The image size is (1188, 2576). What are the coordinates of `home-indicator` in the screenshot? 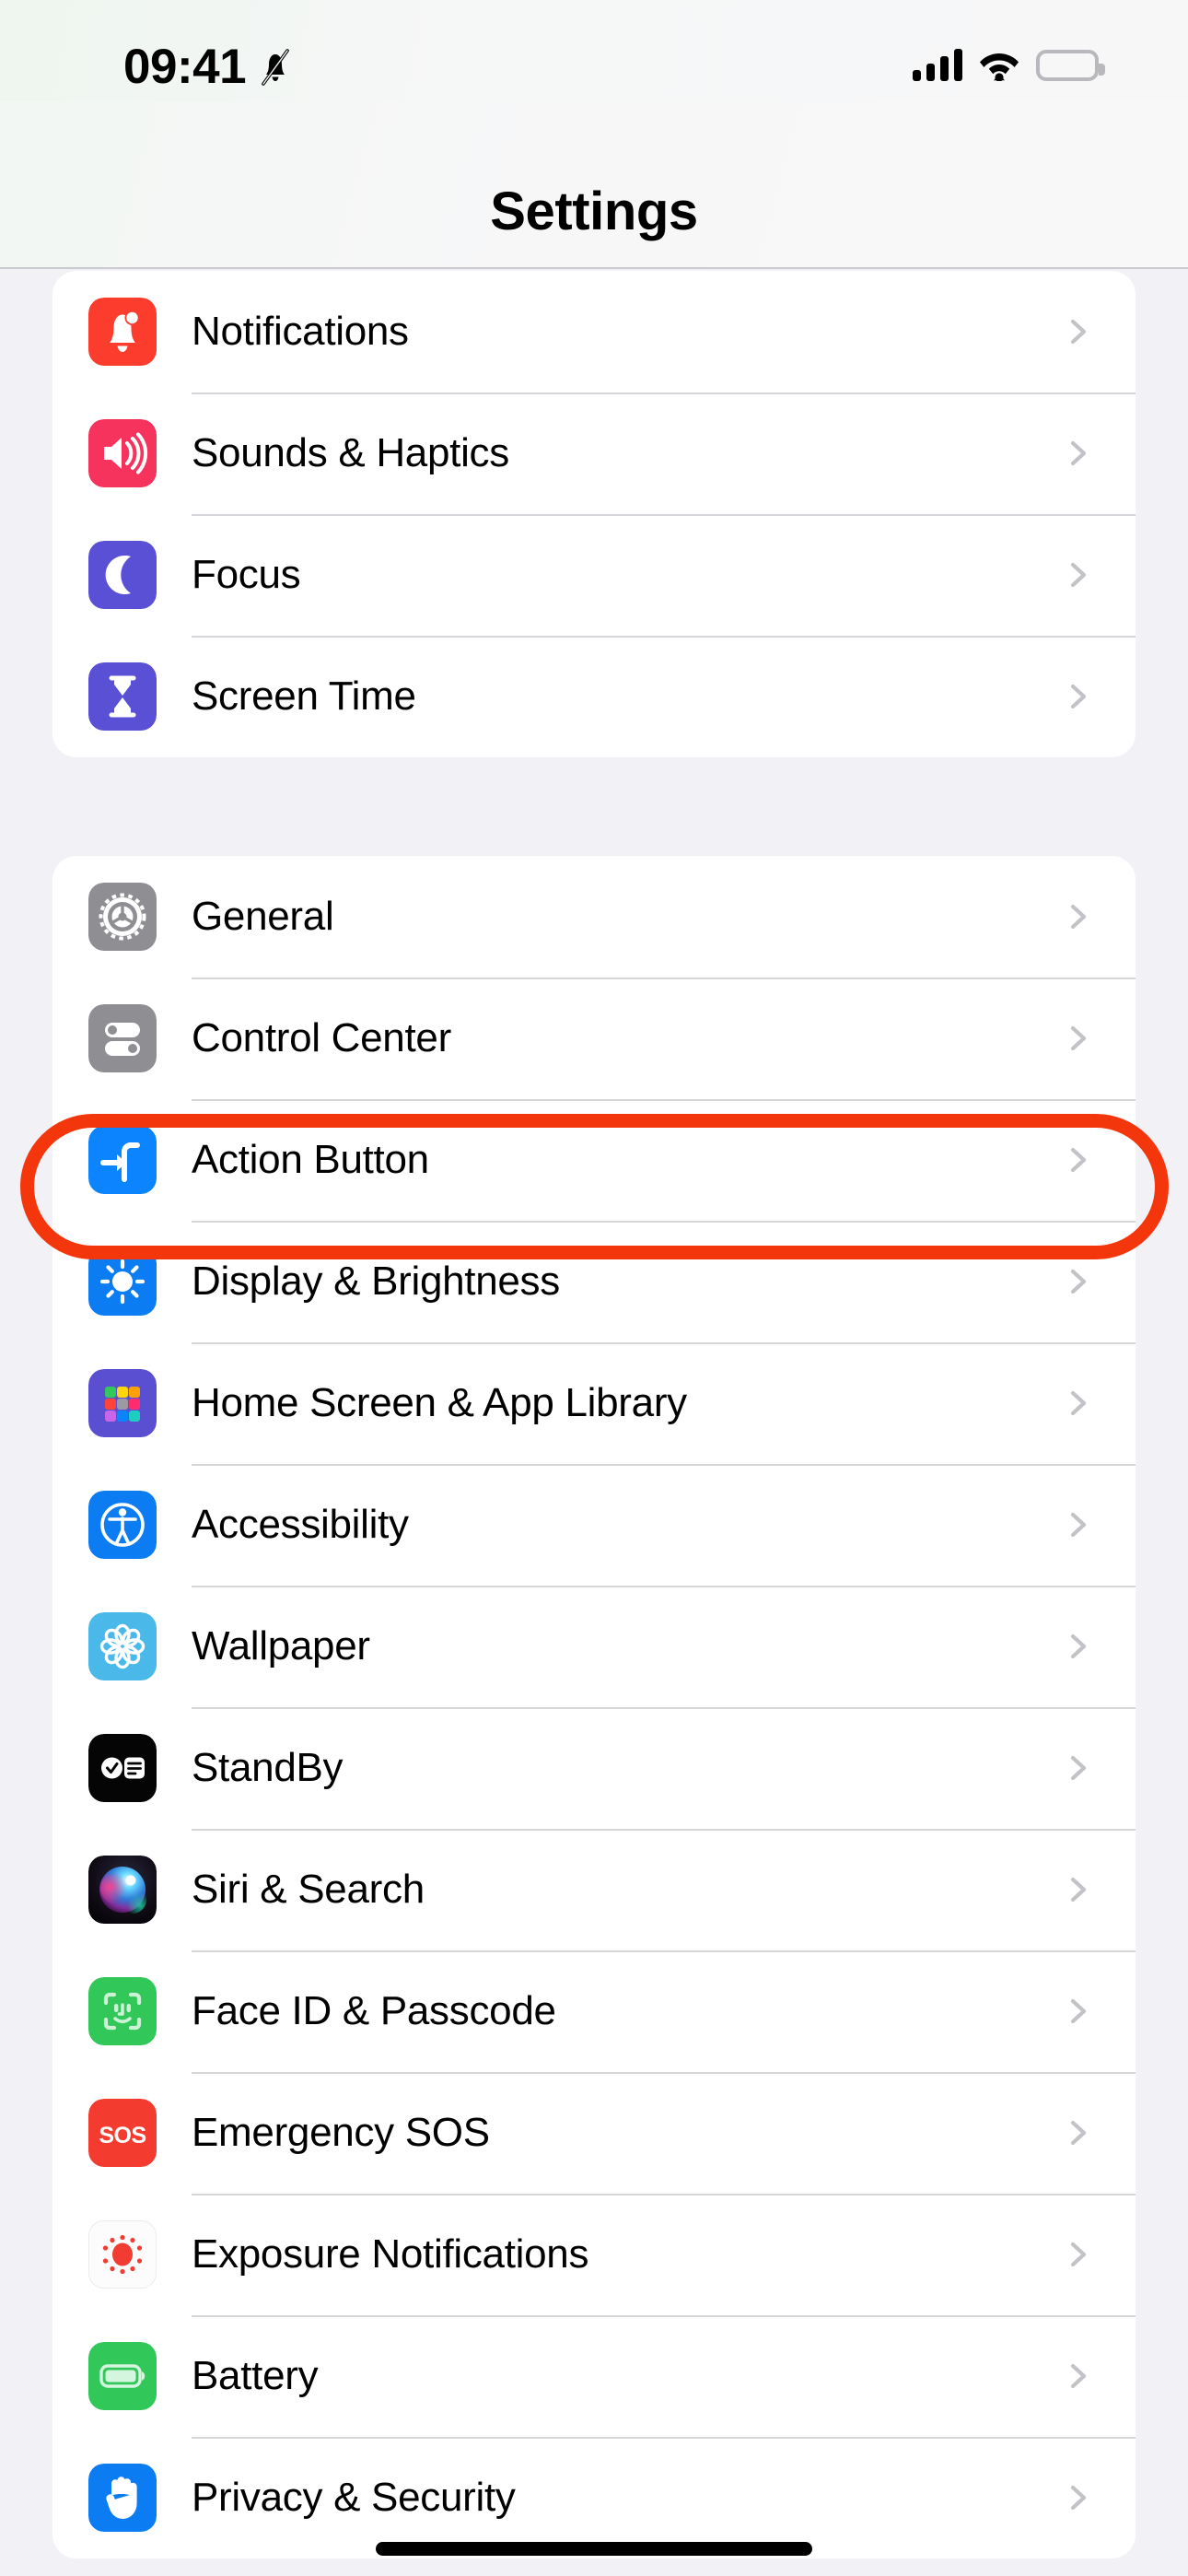 It's located at (594, 2549).